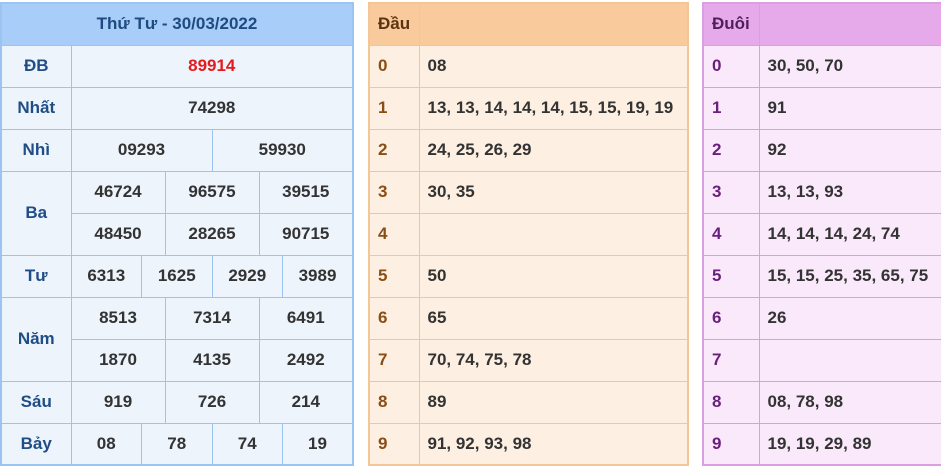  I want to click on duoi-row: 8 08, 78, 98, so click(821, 402).